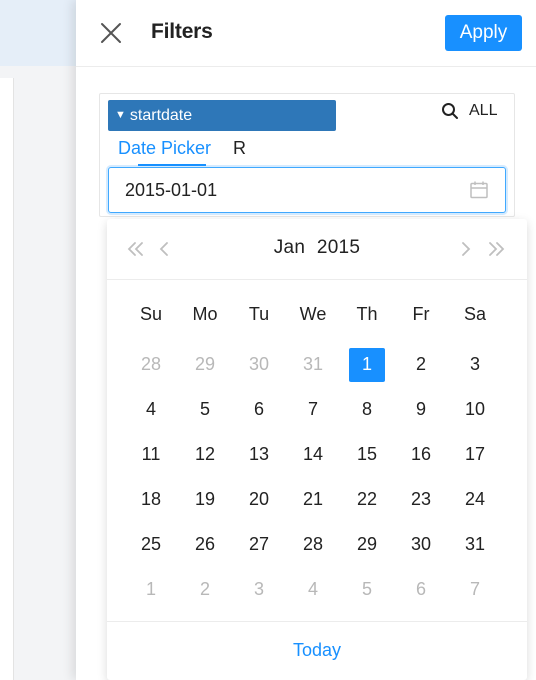 The width and height of the screenshot is (536, 680). Describe the element at coordinates (38, 33) in the screenshot. I see `background-header` at that location.